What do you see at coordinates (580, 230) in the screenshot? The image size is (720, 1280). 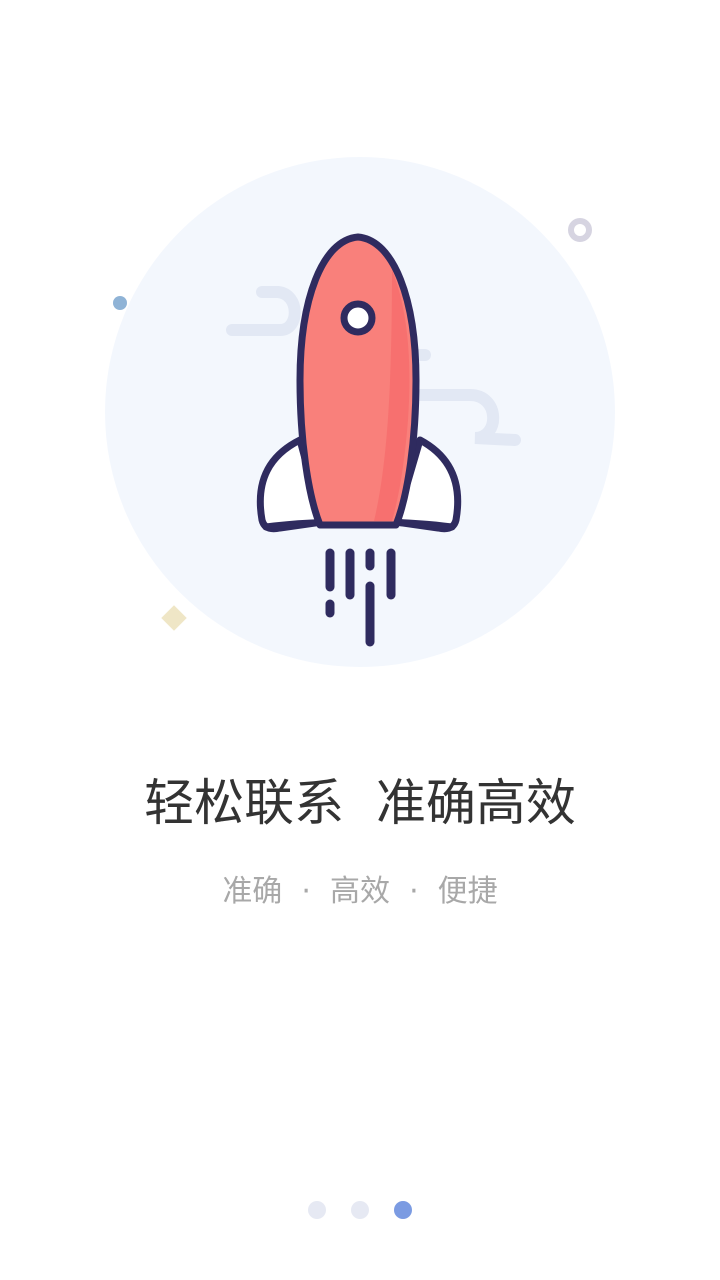 I see `ring-decoration` at bounding box center [580, 230].